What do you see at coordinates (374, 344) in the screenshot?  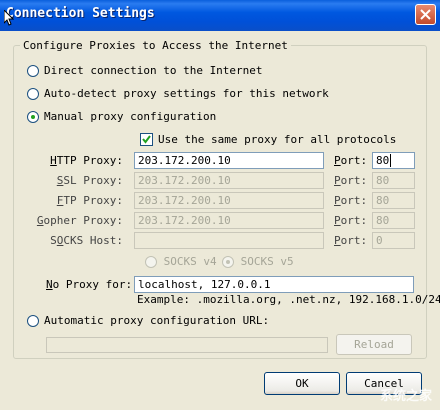 I see `reload-button: Reload` at bounding box center [374, 344].